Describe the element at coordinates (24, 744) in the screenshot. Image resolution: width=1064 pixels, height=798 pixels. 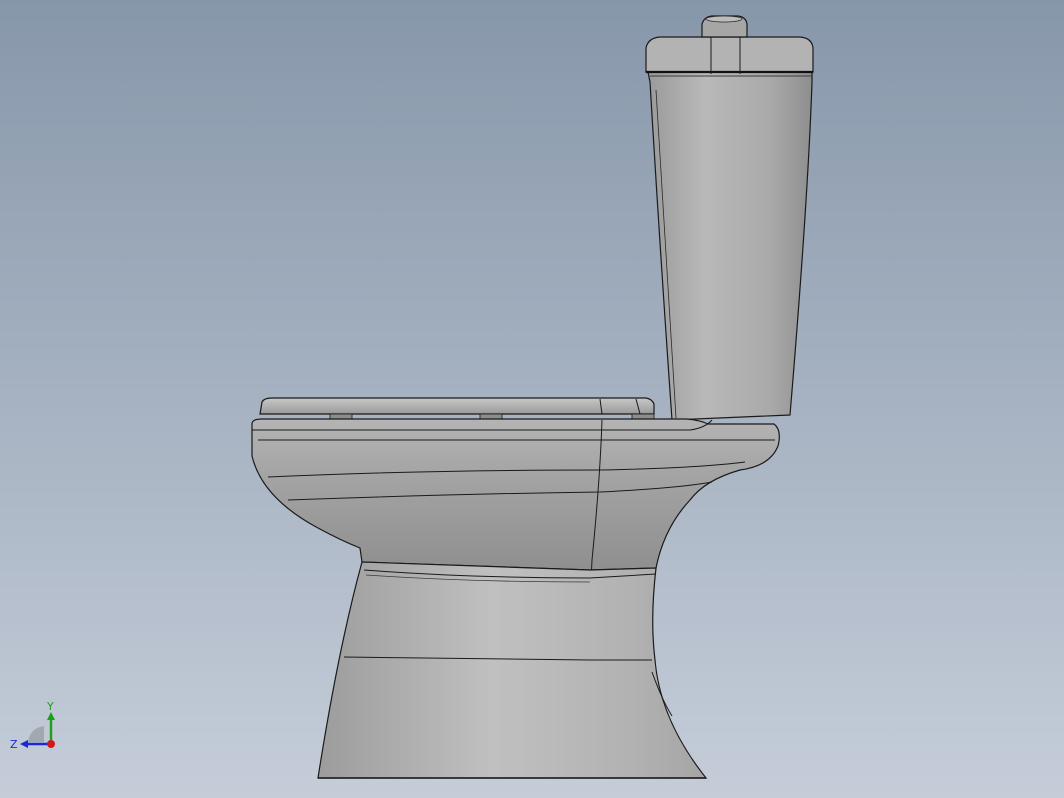
I see `z-axis-arrow-icon` at that location.